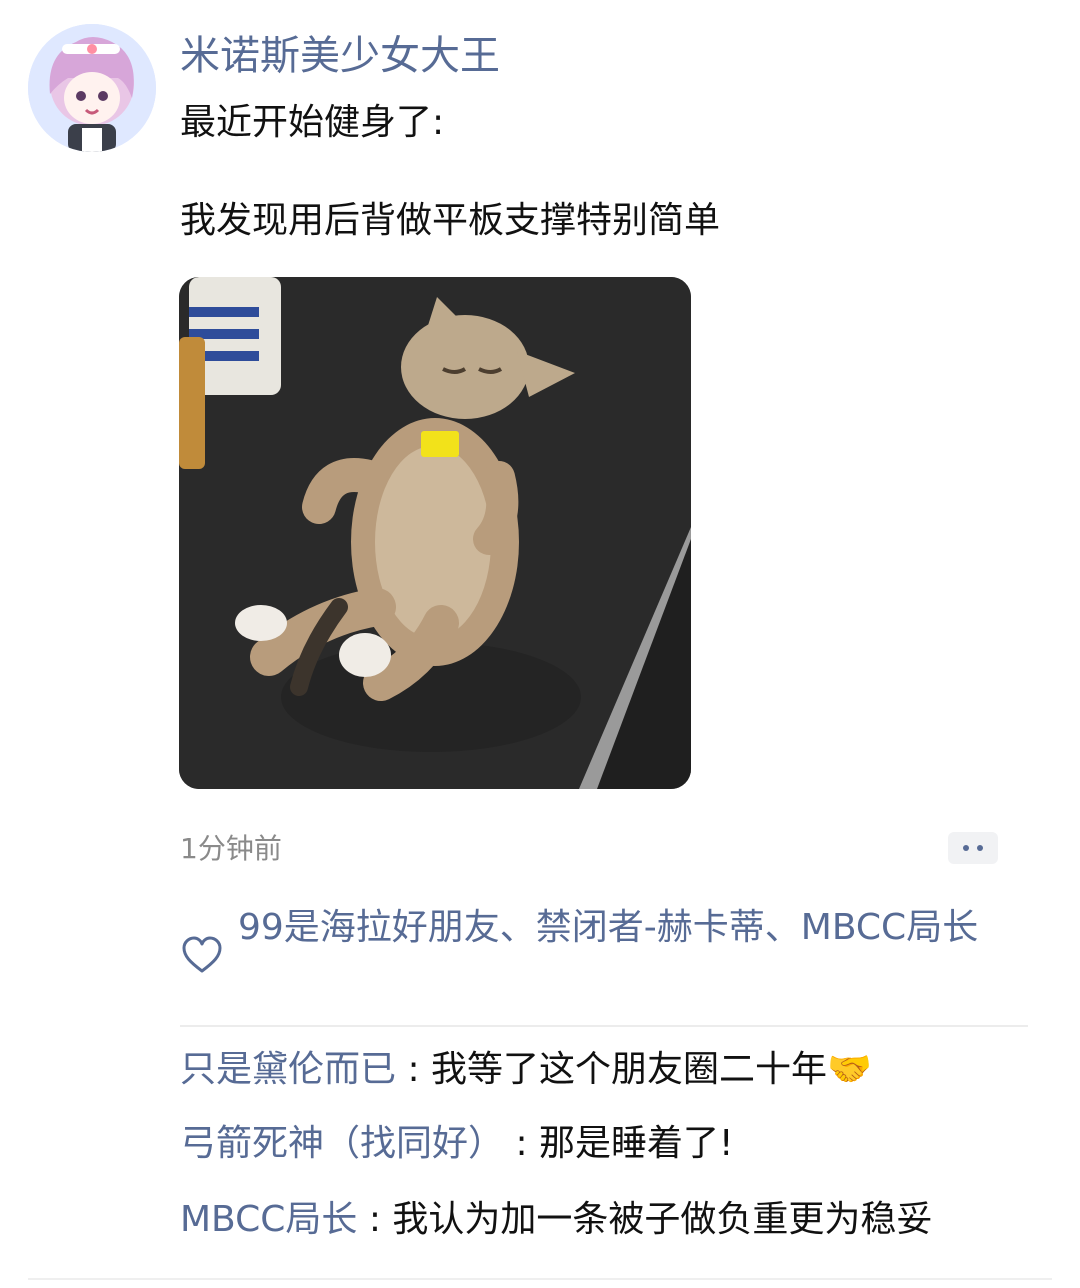 The height and width of the screenshot is (1288, 1080). What do you see at coordinates (342, 1143) in the screenshot?
I see `comment-author: 弓箭死神（找同好）` at bounding box center [342, 1143].